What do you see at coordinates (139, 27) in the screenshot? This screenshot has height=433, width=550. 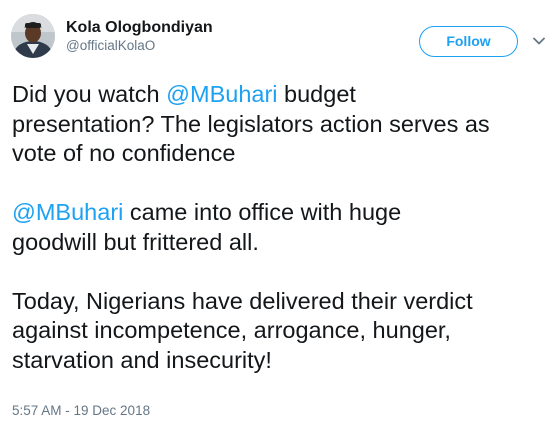 I see `display-name: Kola Ologbondiyan` at bounding box center [139, 27].